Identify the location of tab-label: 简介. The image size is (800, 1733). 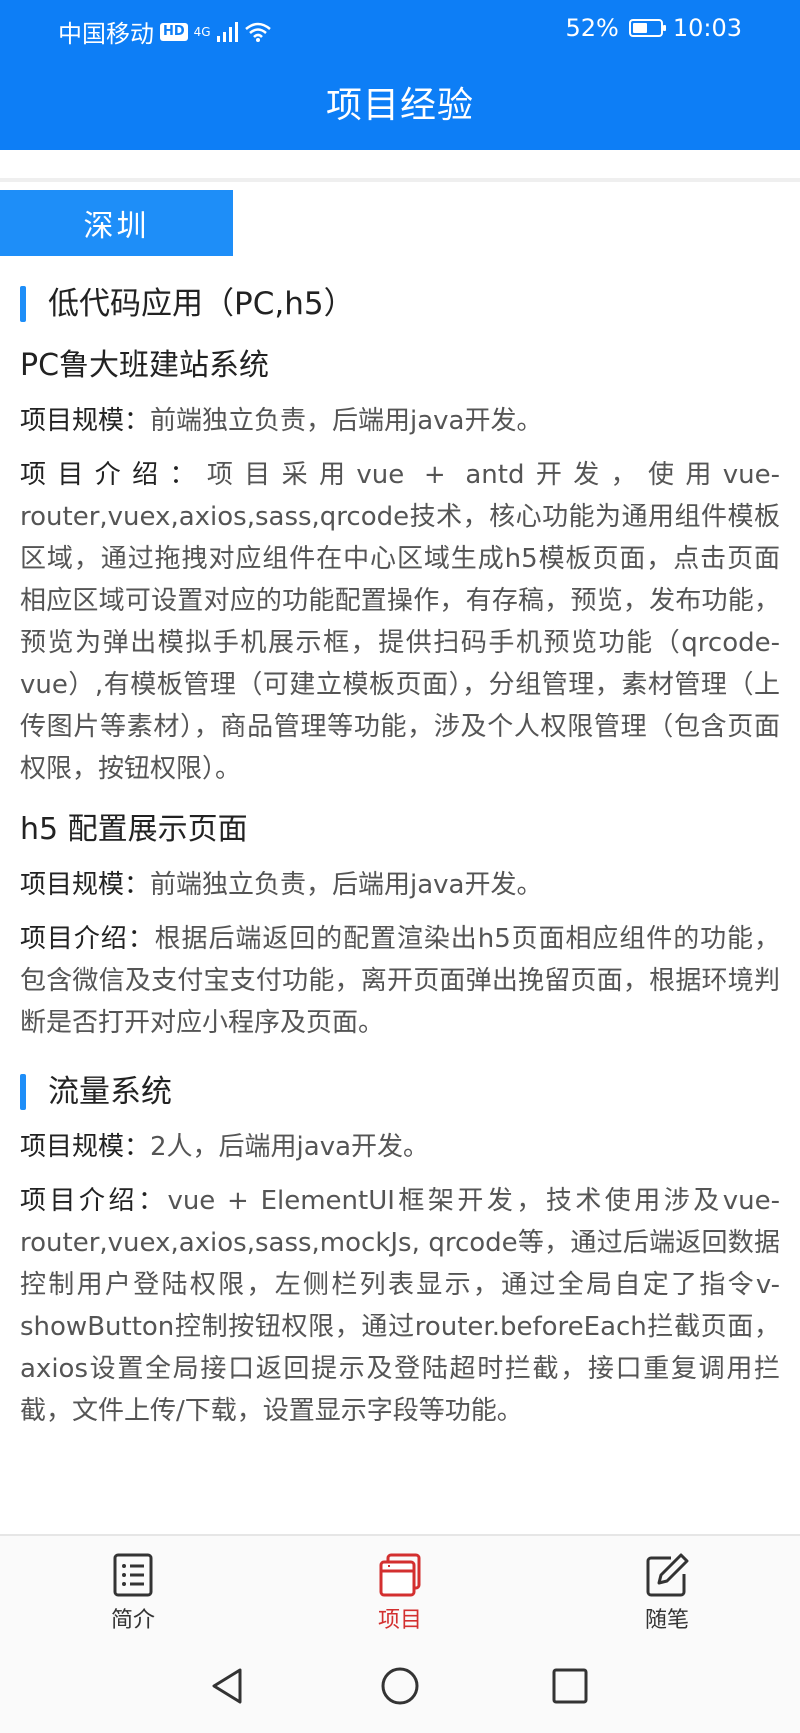
(132, 1620).